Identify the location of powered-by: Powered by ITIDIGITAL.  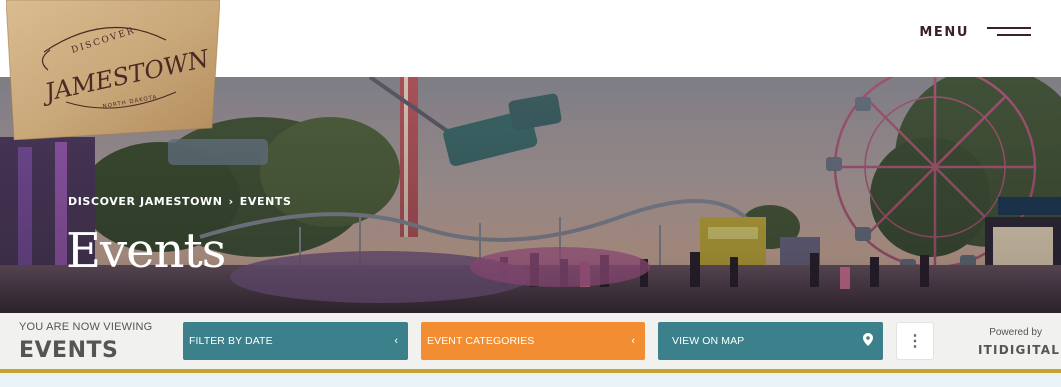
(1018, 342).